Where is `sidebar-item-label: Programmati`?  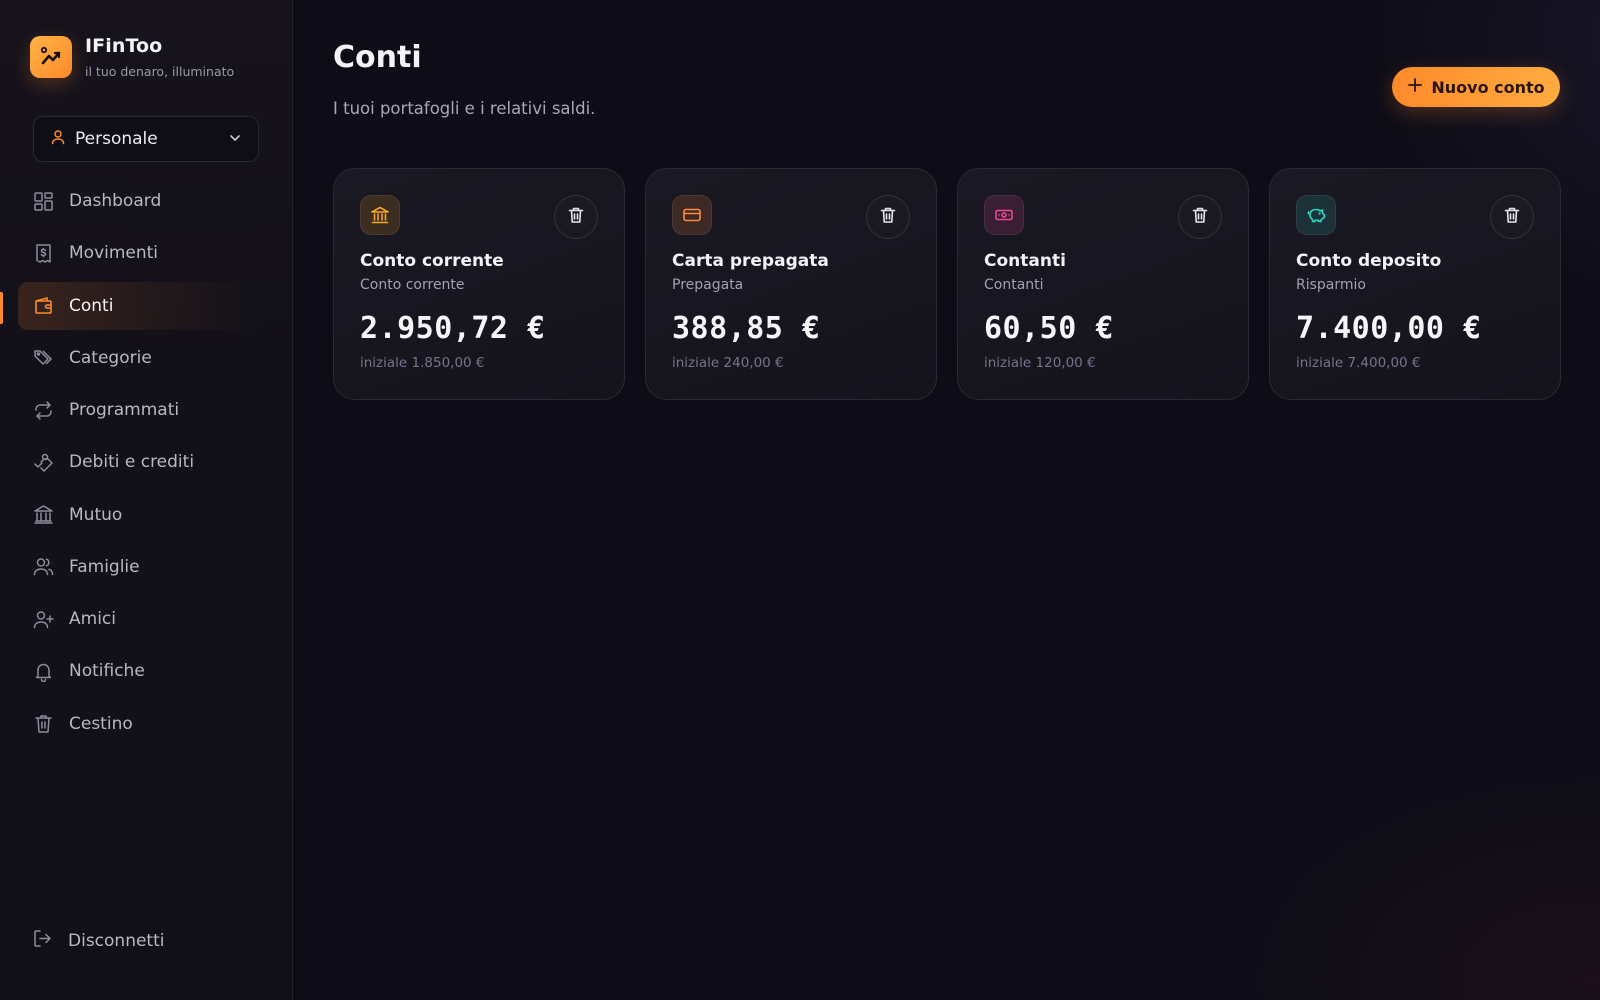 sidebar-item-label: Programmati is located at coordinates (124, 410).